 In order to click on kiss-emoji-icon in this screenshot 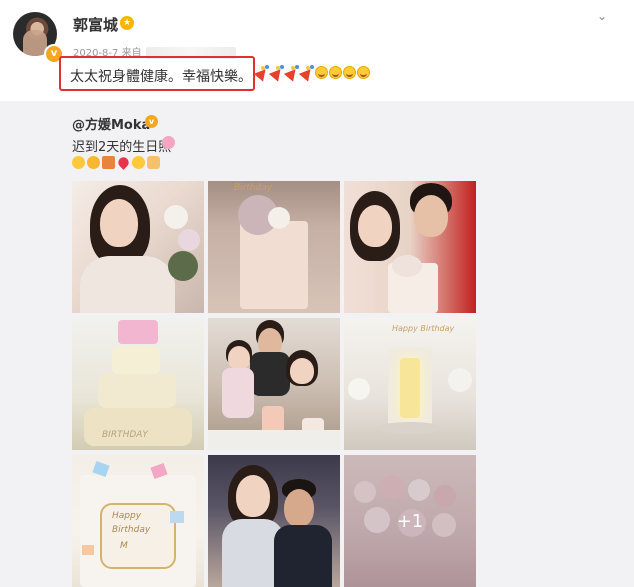, I will do `click(138, 162)`.